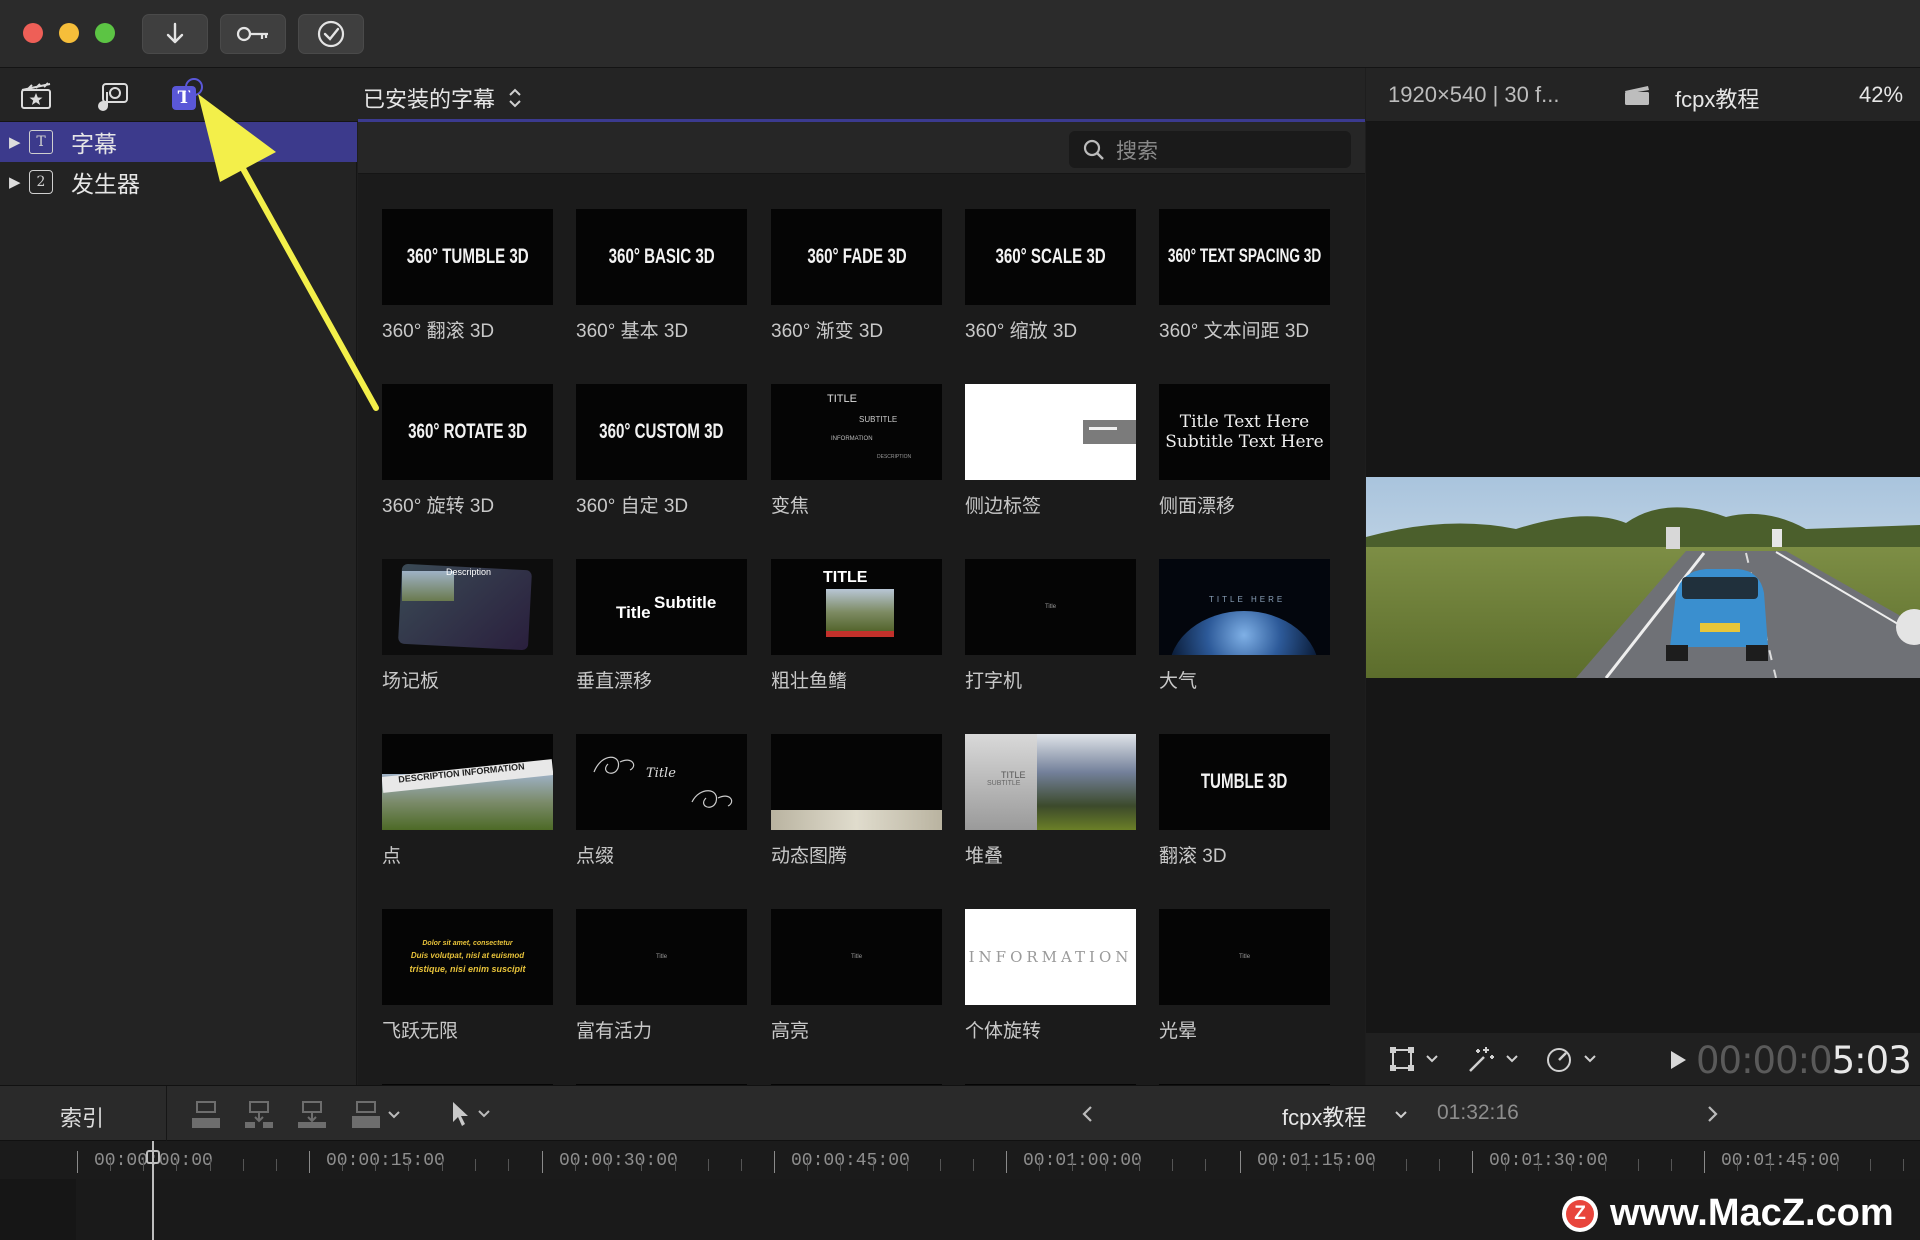 This screenshot has width=1920, height=1240. What do you see at coordinates (259, 1115) in the screenshot?
I see `insert-clip-icon` at bounding box center [259, 1115].